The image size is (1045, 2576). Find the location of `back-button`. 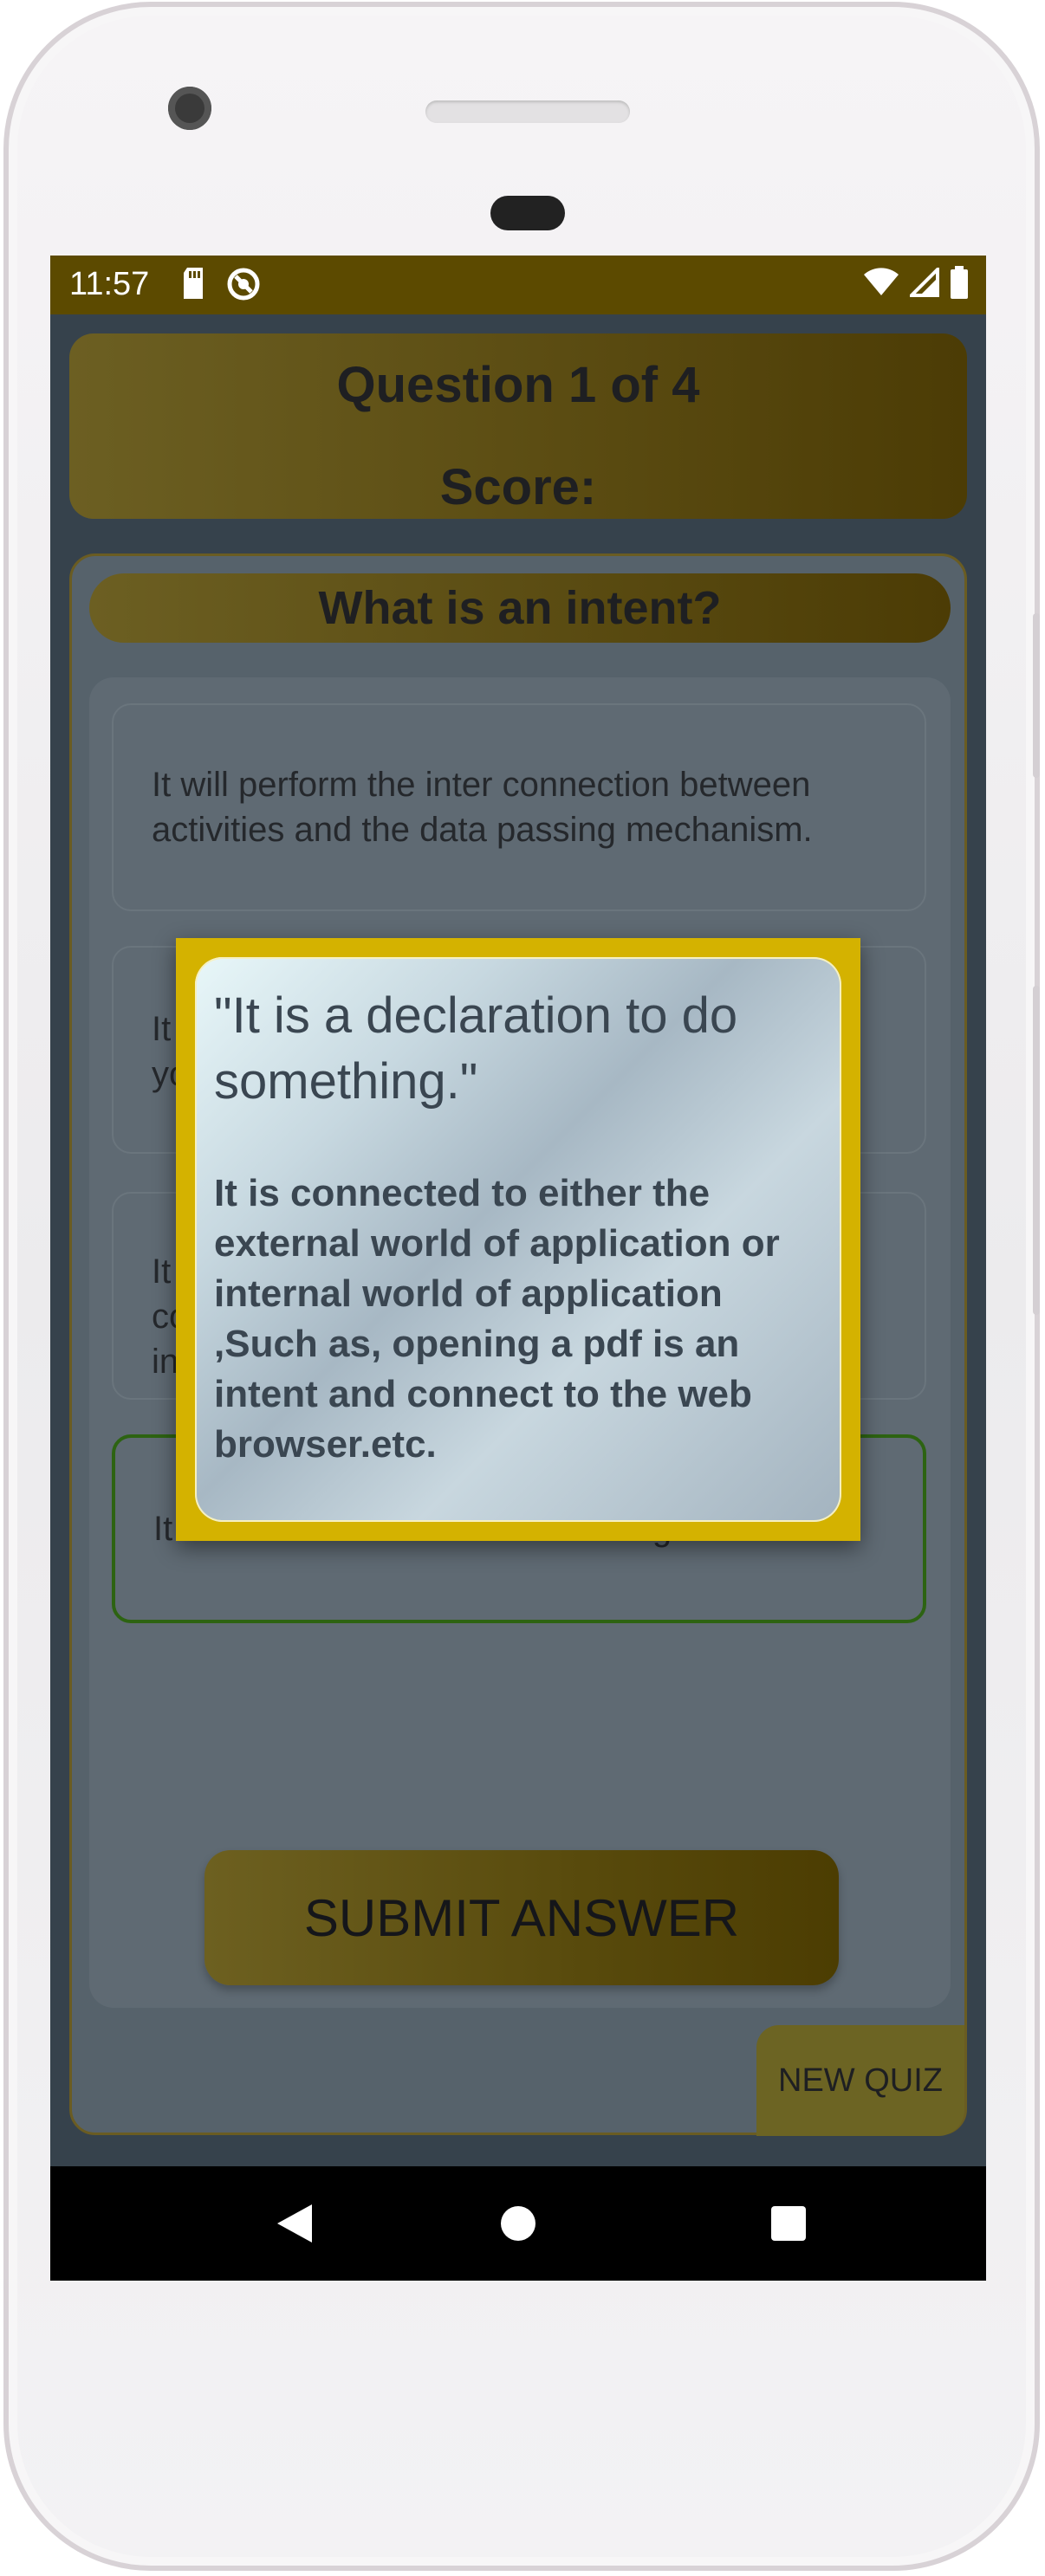

back-button is located at coordinates (294, 2223).